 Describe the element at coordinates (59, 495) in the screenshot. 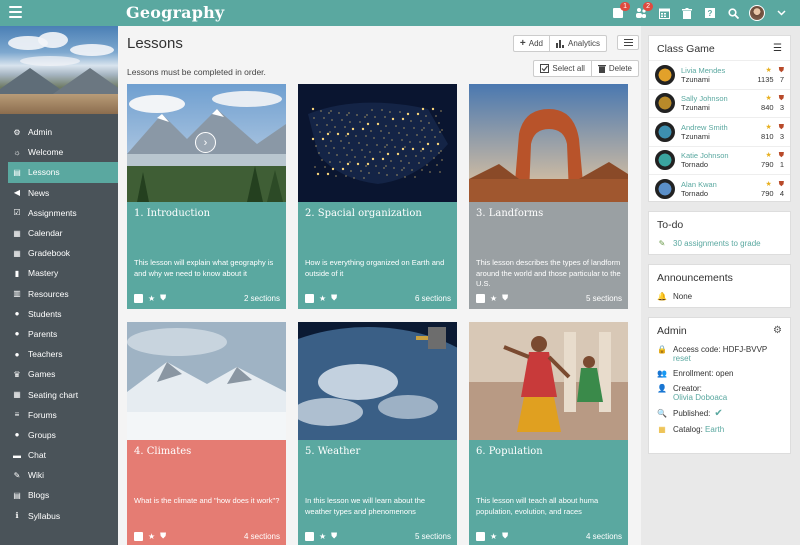

I see `sidebar-item-blogs: ▤ Blogs` at that location.